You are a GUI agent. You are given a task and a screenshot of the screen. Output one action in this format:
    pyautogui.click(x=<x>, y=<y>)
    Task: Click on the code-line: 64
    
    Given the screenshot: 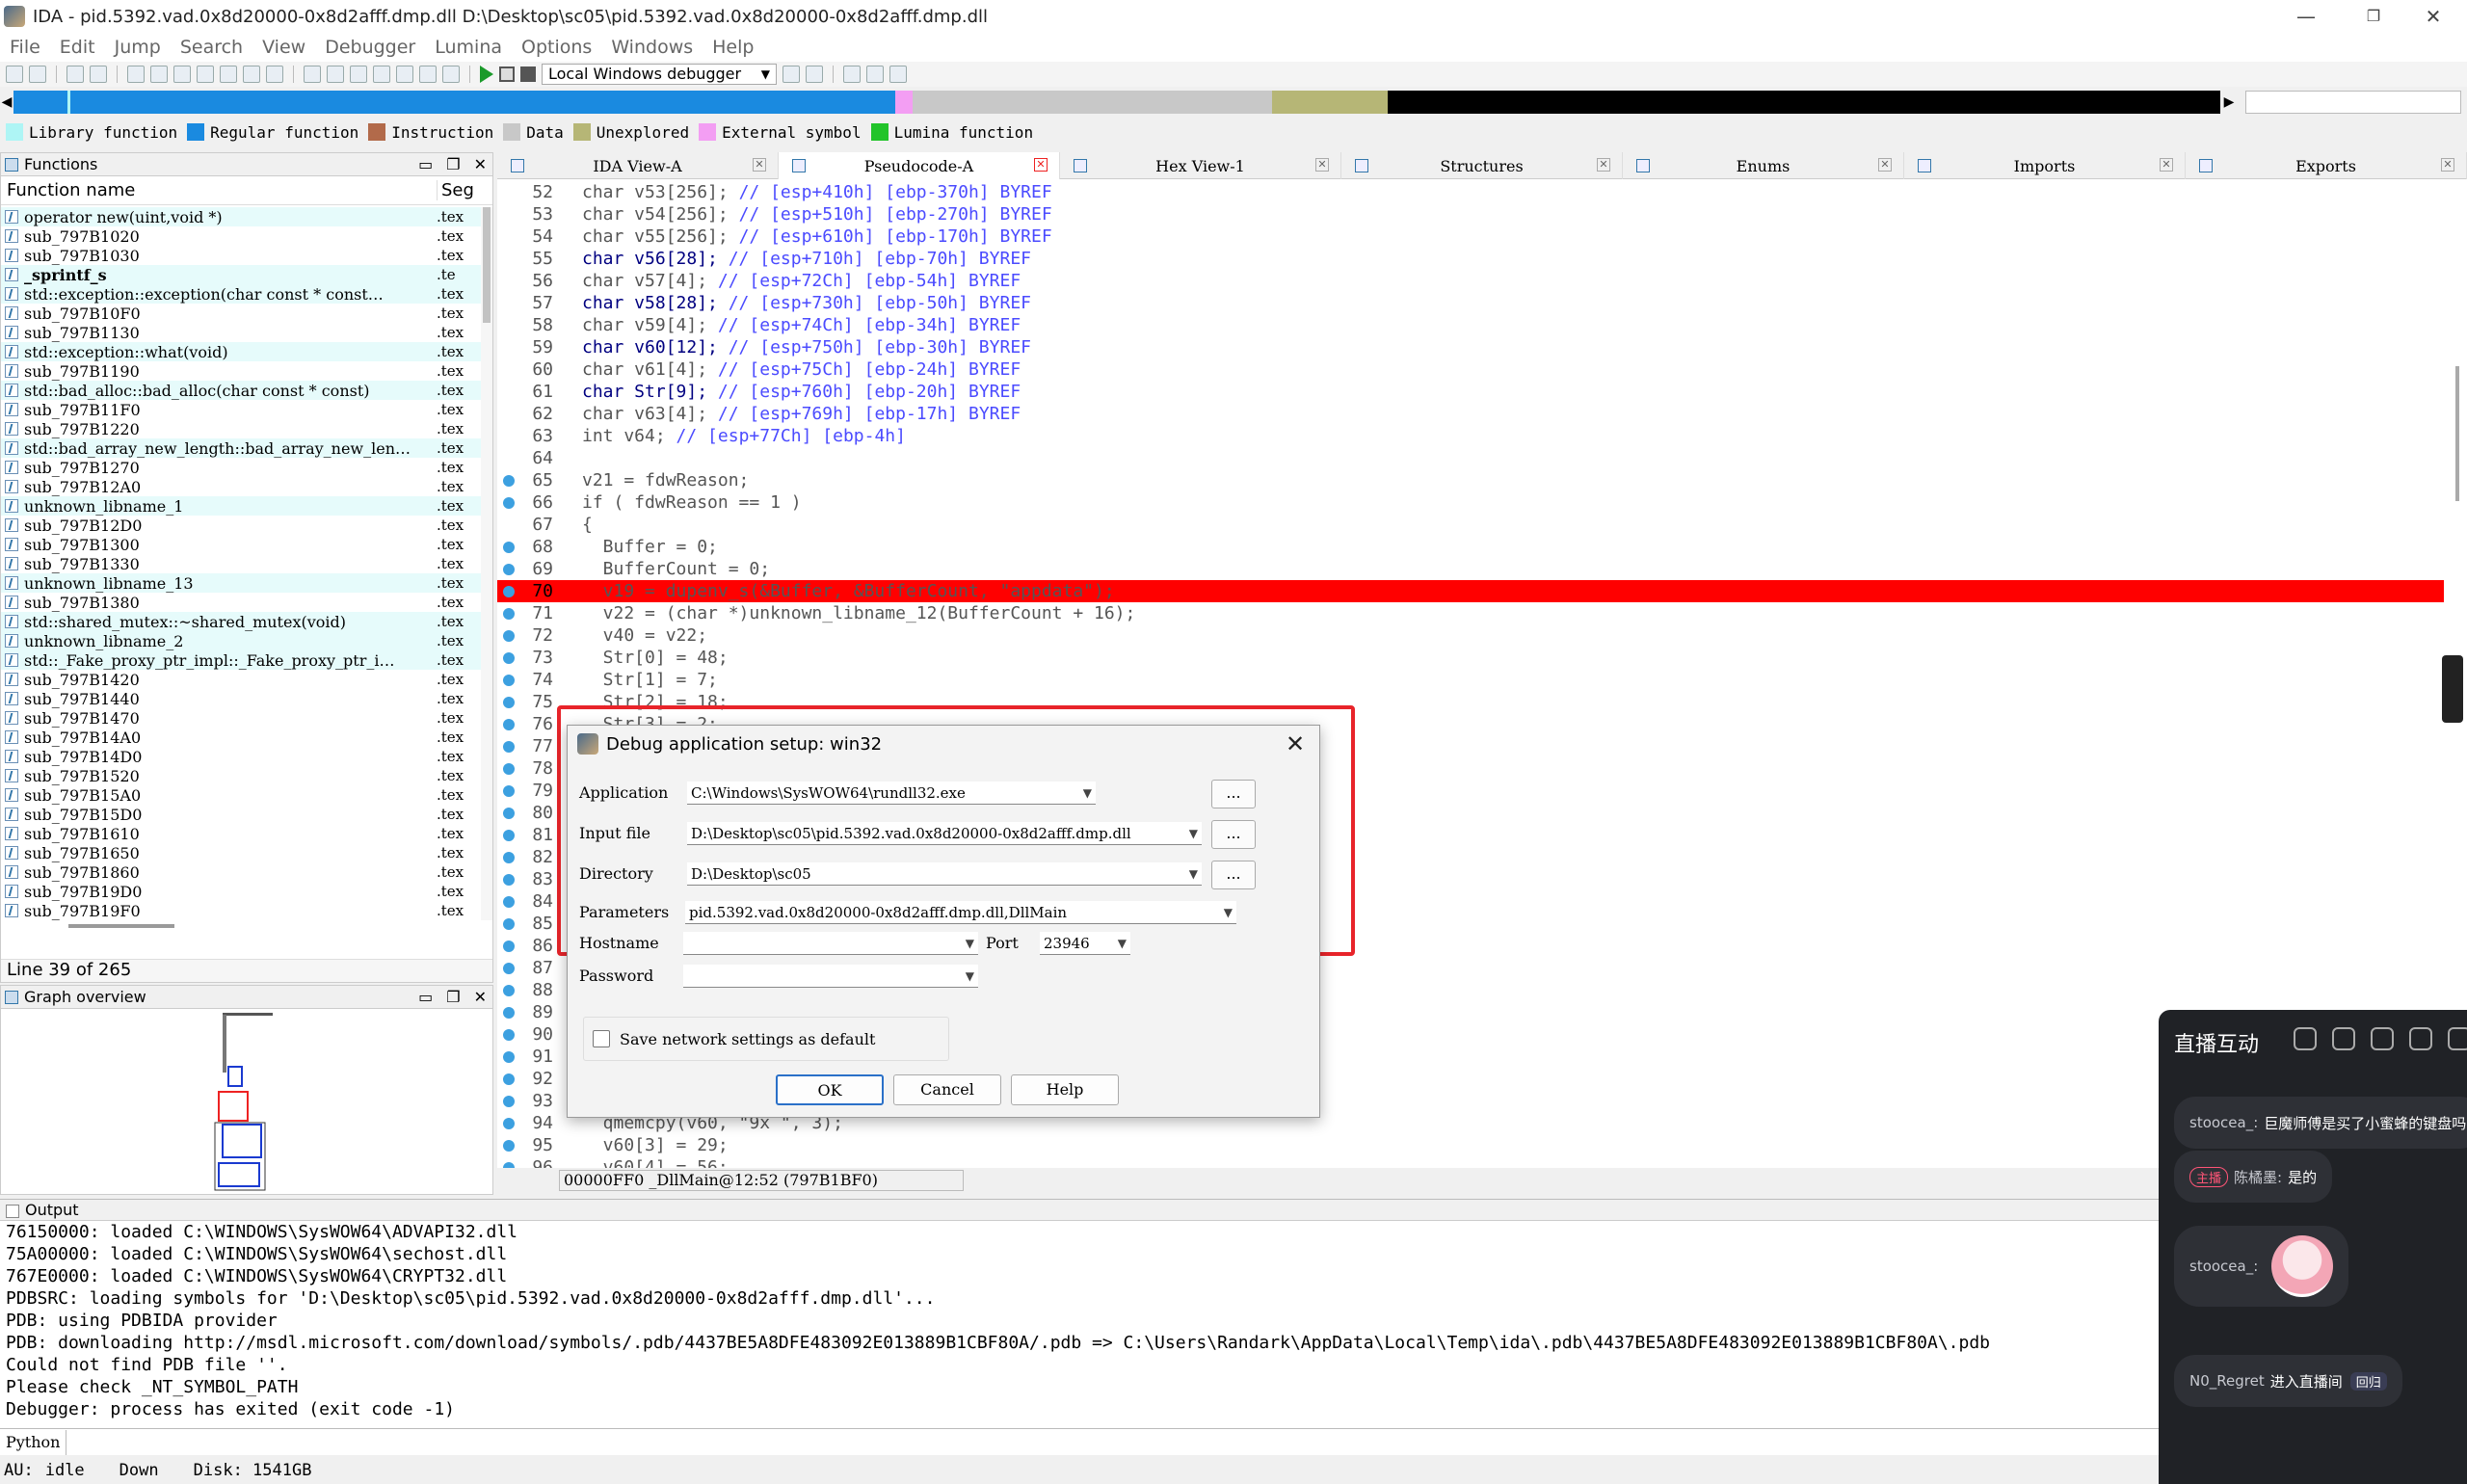 What is the action you would take?
    pyautogui.click(x=1470, y=458)
    